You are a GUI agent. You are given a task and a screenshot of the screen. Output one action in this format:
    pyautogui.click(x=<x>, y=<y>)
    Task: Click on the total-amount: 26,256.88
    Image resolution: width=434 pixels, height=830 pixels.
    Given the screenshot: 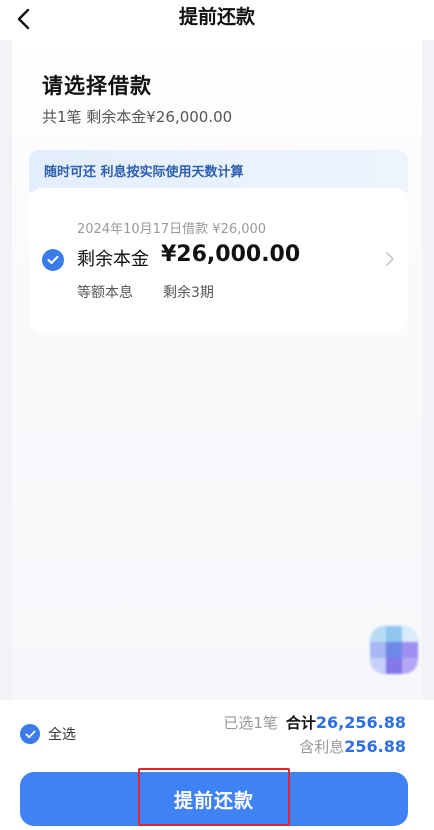 What is the action you would take?
    pyautogui.click(x=360, y=722)
    